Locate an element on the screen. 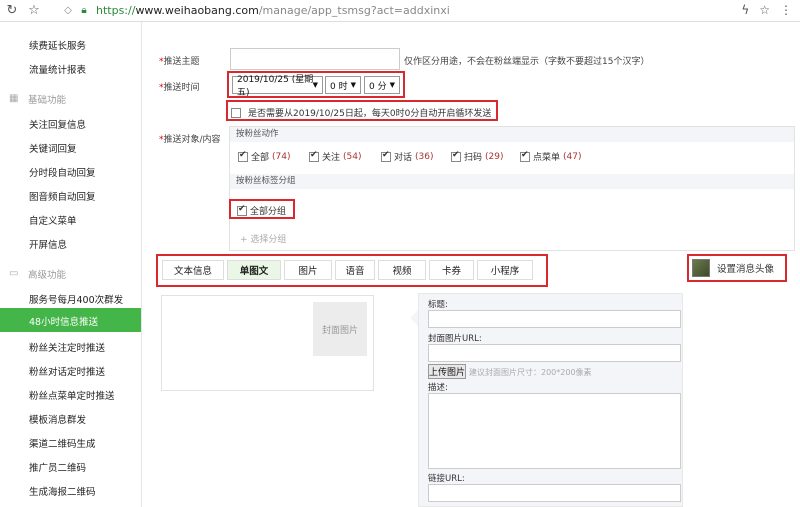  lock-icon: 🔒︎ is located at coordinates (84, 10).